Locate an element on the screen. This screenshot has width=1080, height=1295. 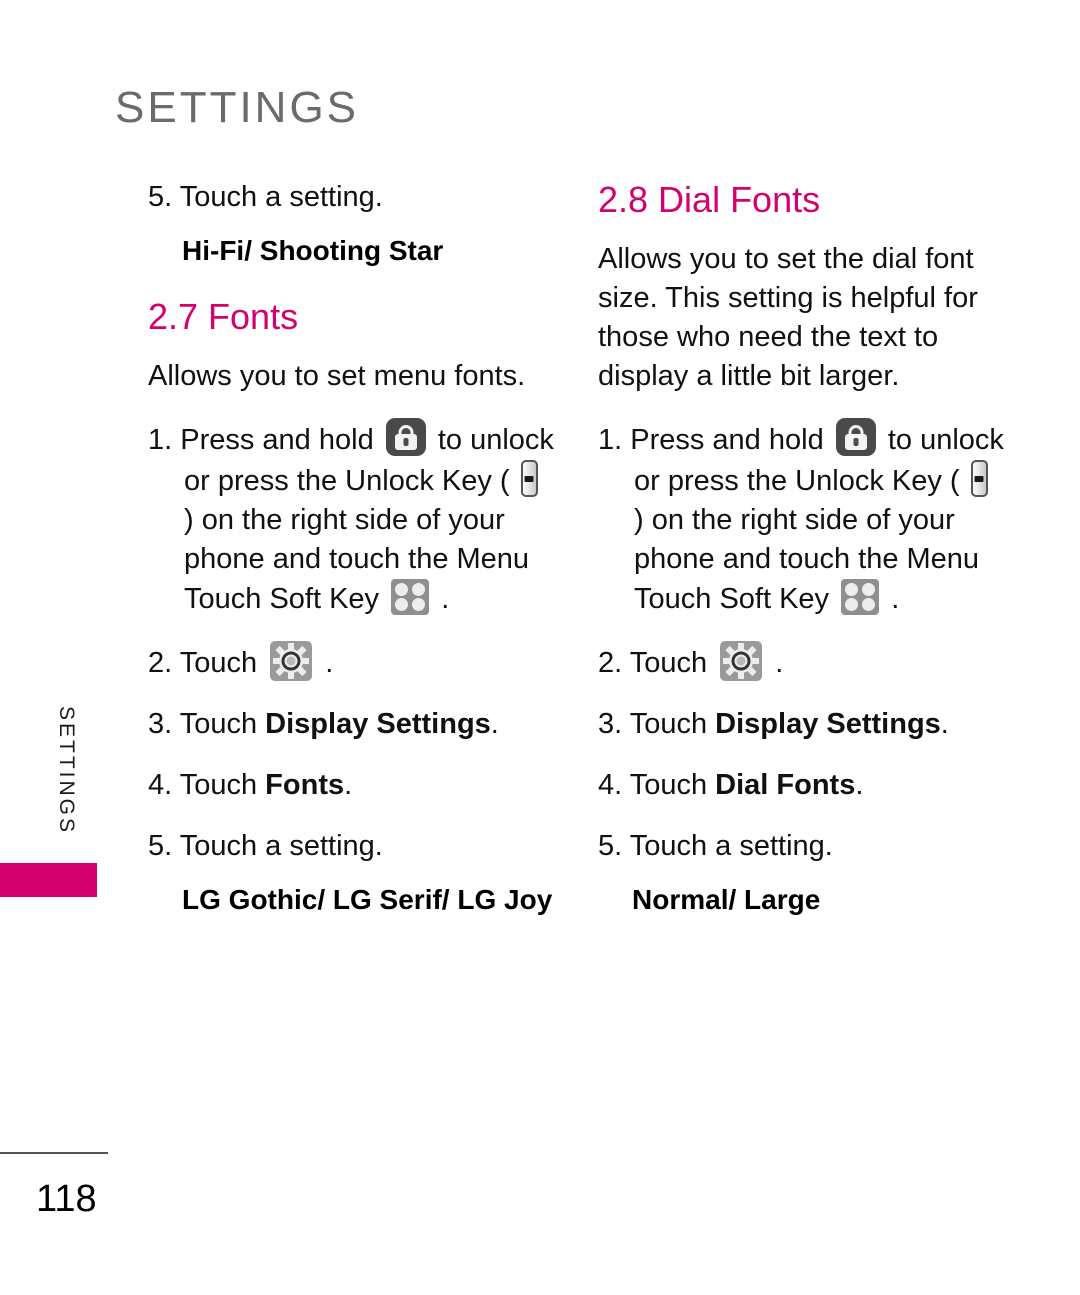
dial-fonts-step-4-end: . is located at coordinates (859, 785).